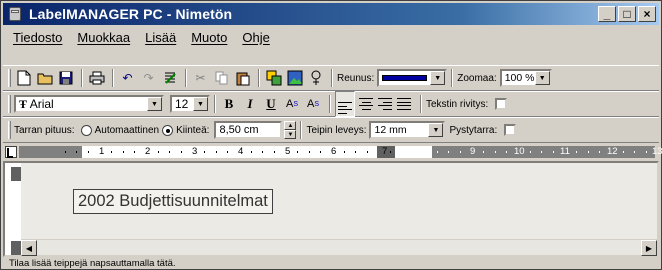 This screenshot has height=270, width=662. Describe the element at coordinates (209, 37) in the screenshot. I see `menu-format: Muoto` at that location.